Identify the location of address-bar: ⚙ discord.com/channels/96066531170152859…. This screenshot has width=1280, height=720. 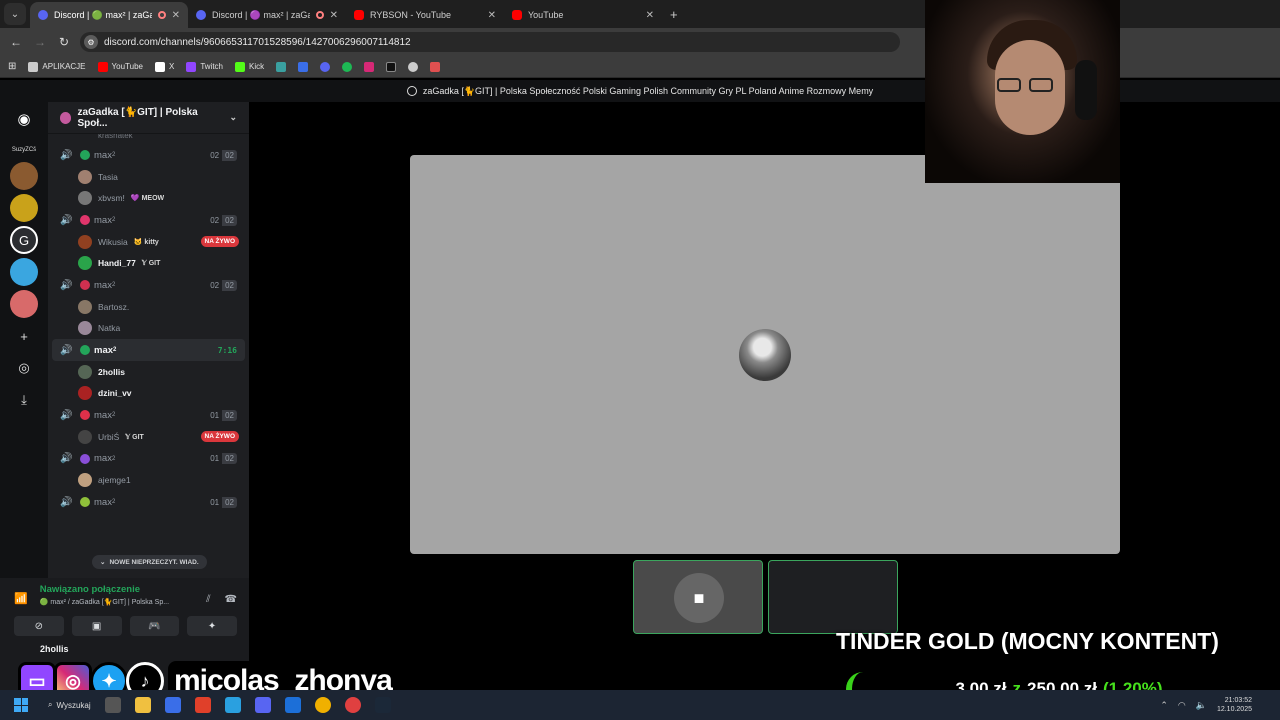
(490, 42).